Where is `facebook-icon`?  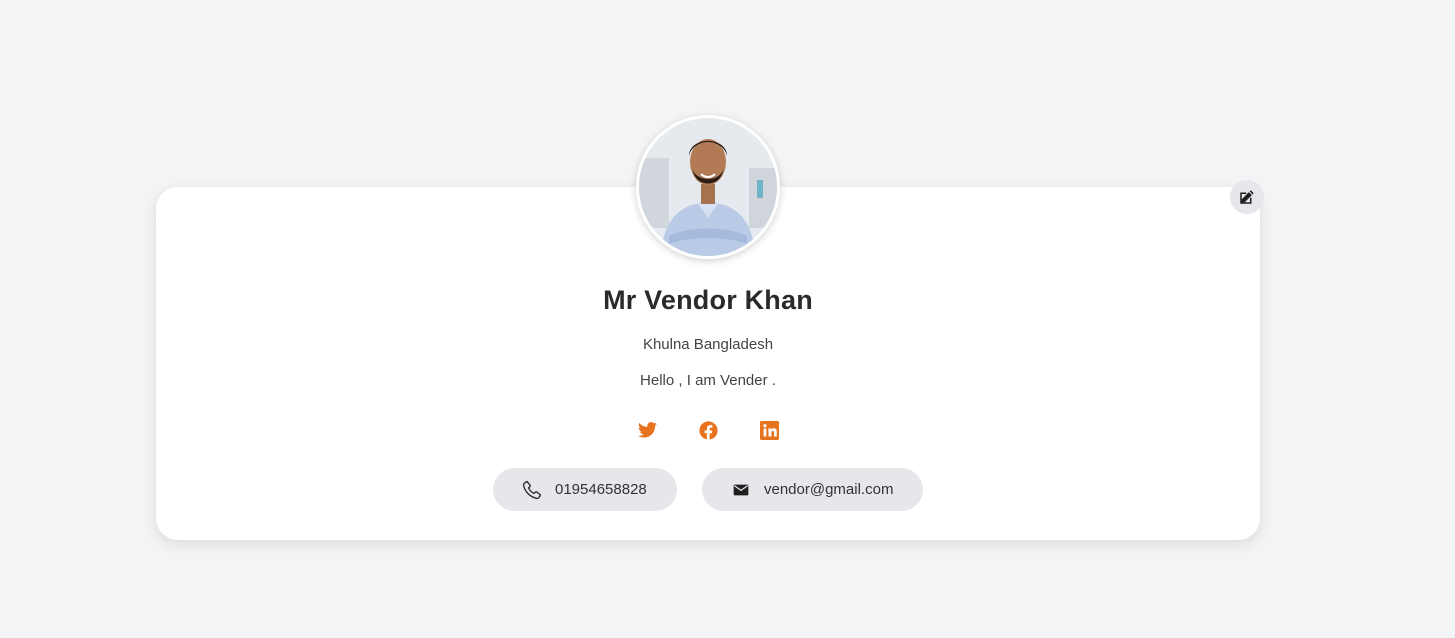 facebook-icon is located at coordinates (708, 430).